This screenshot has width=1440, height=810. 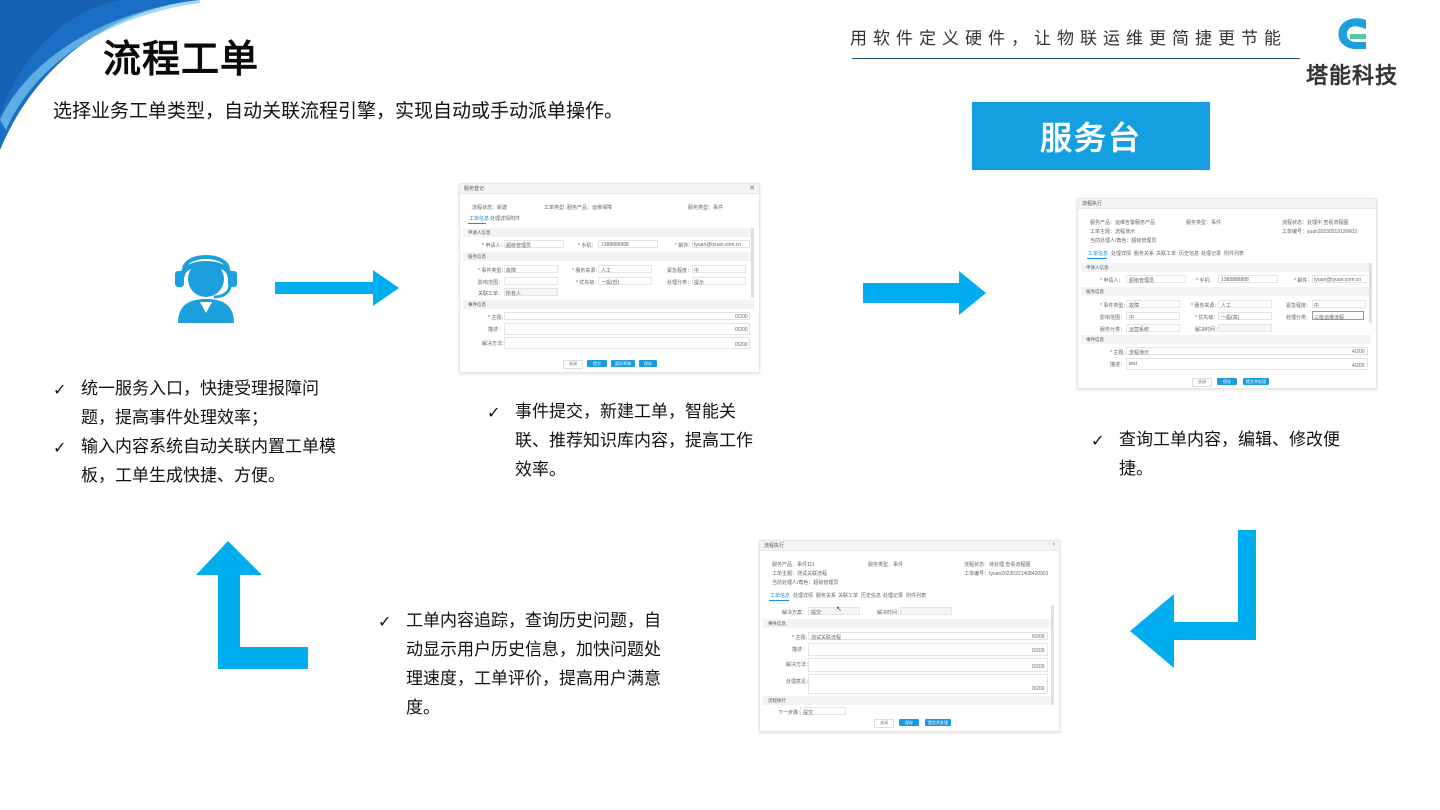 What do you see at coordinates (908, 623) in the screenshot?
I see `section-header: 事件信息` at bounding box center [908, 623].